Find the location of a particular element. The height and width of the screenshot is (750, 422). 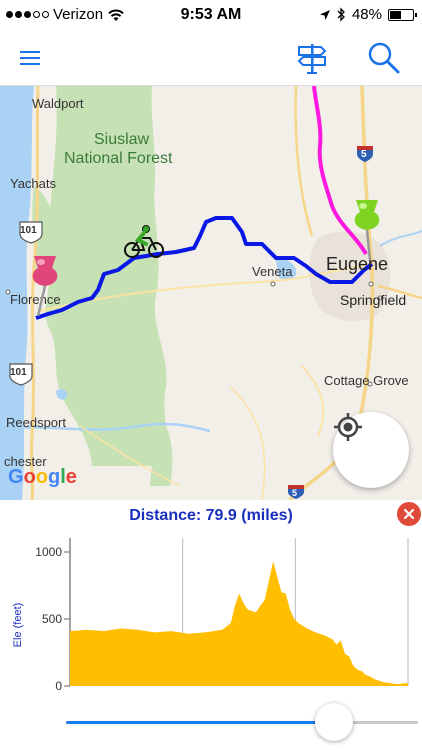

map-label-springfield: Springfield is located at coordinates (373, 300).